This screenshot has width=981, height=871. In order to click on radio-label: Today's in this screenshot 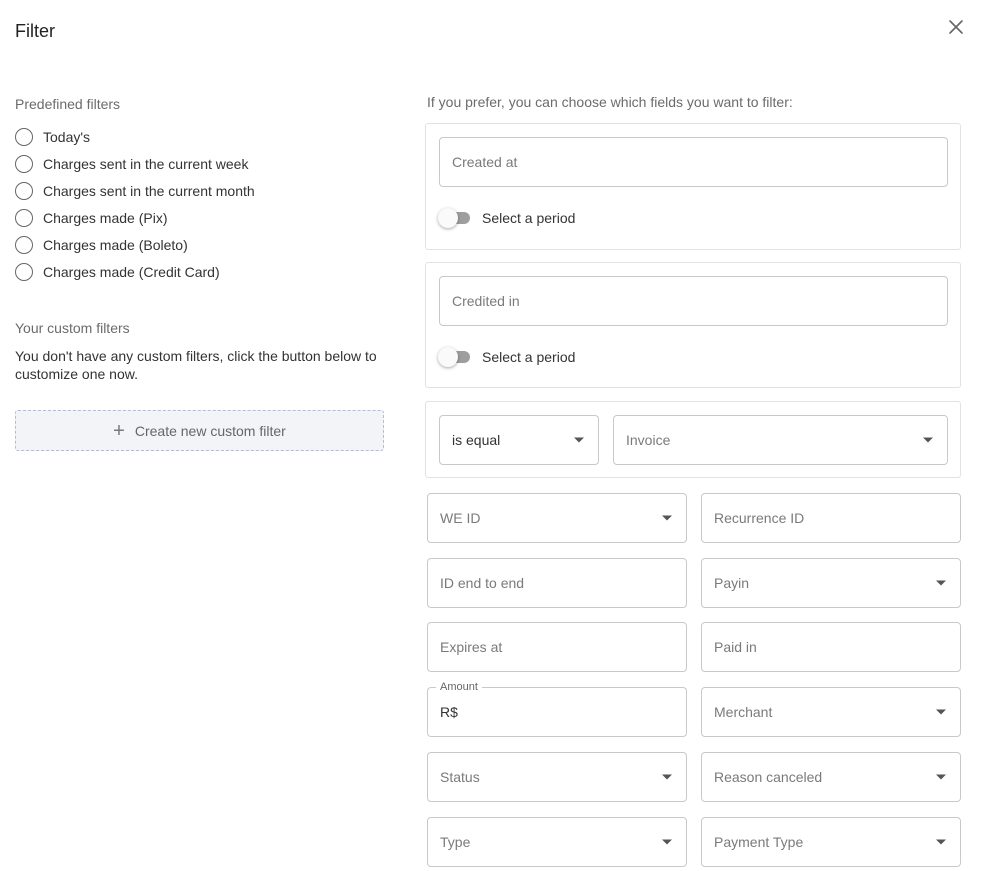, I will do `click(67, 137)`.